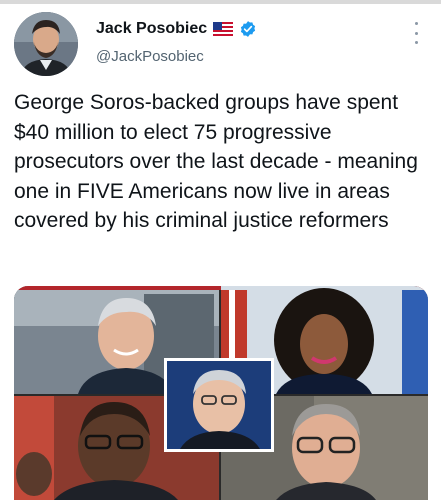  What do you see at coordinates (248, 29) in the screenshot?
I see `verified-badge-icon` at bounding box center [248, 29].